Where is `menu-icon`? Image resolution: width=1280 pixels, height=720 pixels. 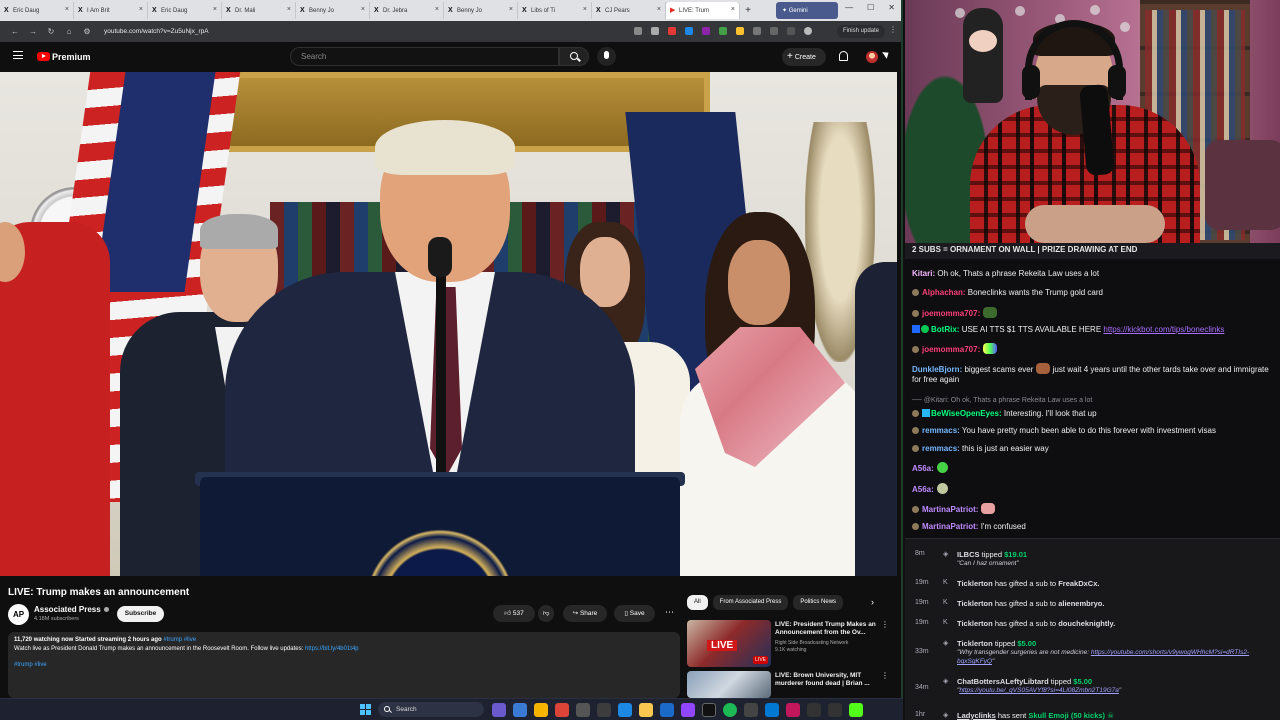
menu-icon is located at coordinates (18, 55).